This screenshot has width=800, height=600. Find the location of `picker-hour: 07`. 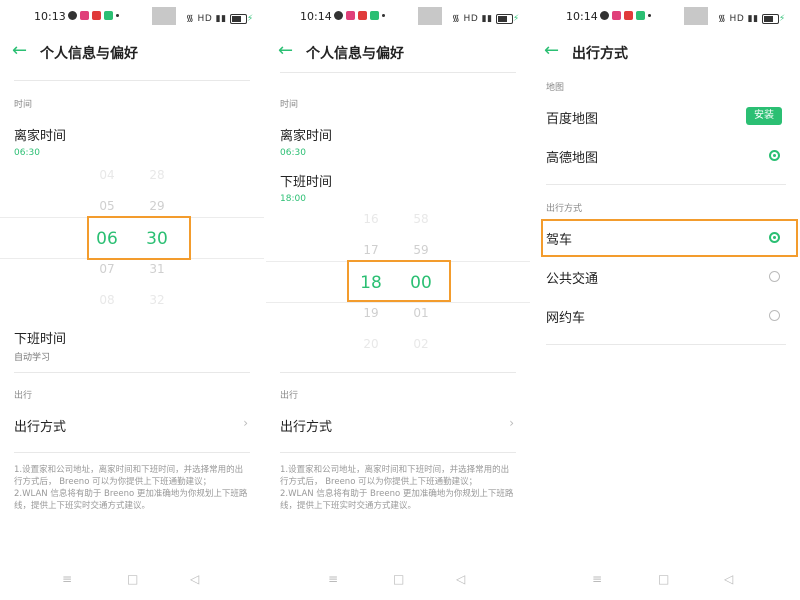

picker-hour: 07 is located at coordinates (107, 269).